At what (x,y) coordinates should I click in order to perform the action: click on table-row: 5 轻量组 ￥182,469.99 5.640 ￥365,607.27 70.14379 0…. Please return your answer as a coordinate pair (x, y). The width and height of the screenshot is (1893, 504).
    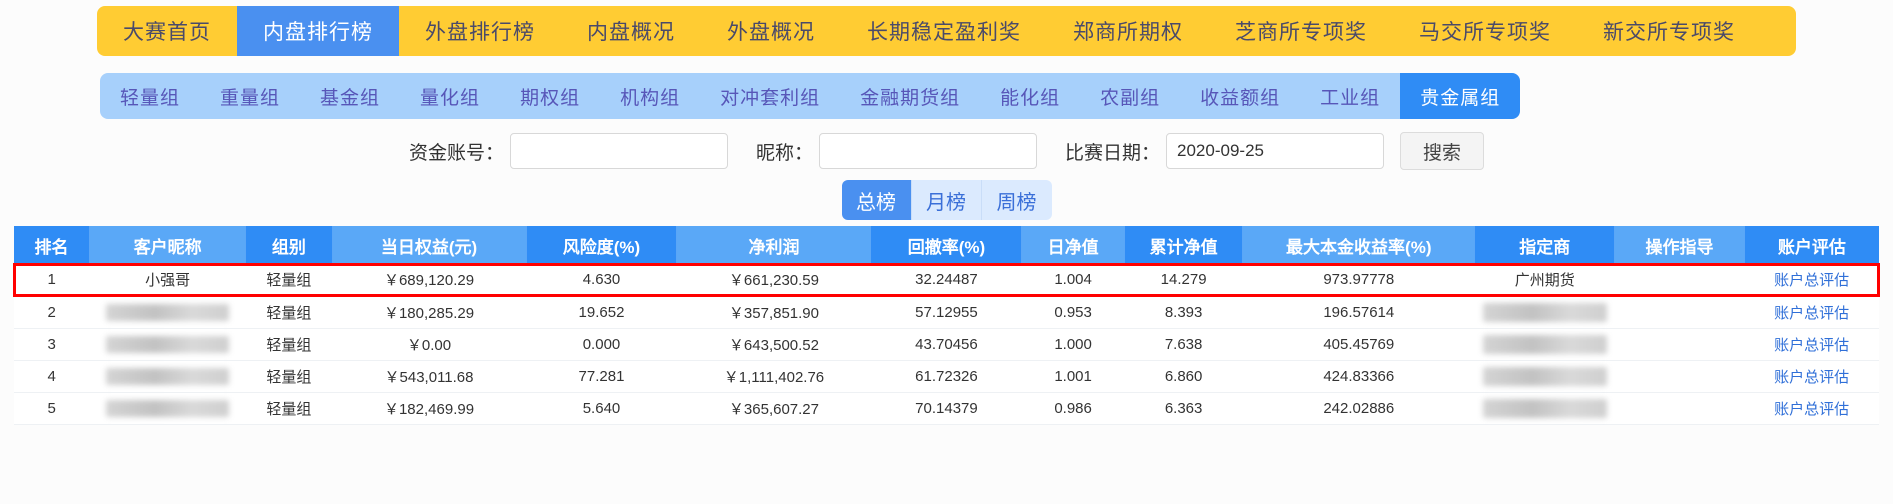
    Looking at the image, I should click on (946, 408).